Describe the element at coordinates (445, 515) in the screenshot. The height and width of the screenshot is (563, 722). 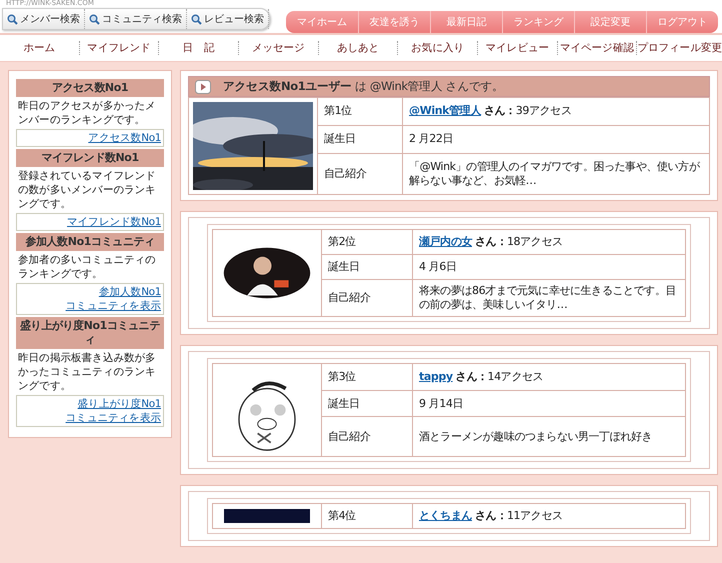
I see `member-link: とくちまん` at that location.